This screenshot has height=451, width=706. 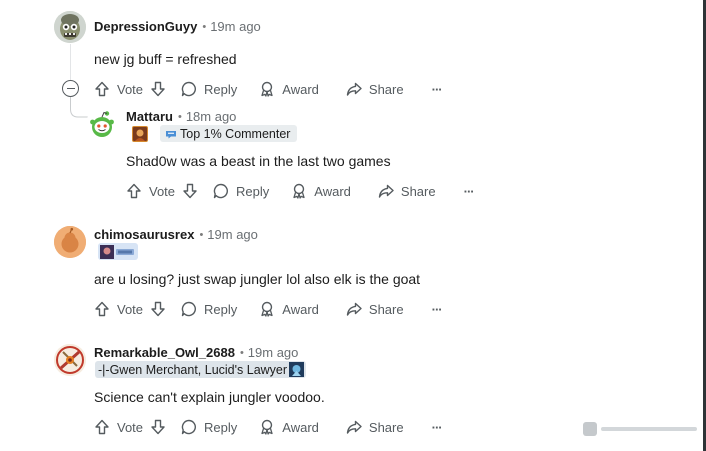 What do you see at coordinates (144, 234) in the screenshot?
I see `username: chimosaurusrex` at bounding box center [144, 234].